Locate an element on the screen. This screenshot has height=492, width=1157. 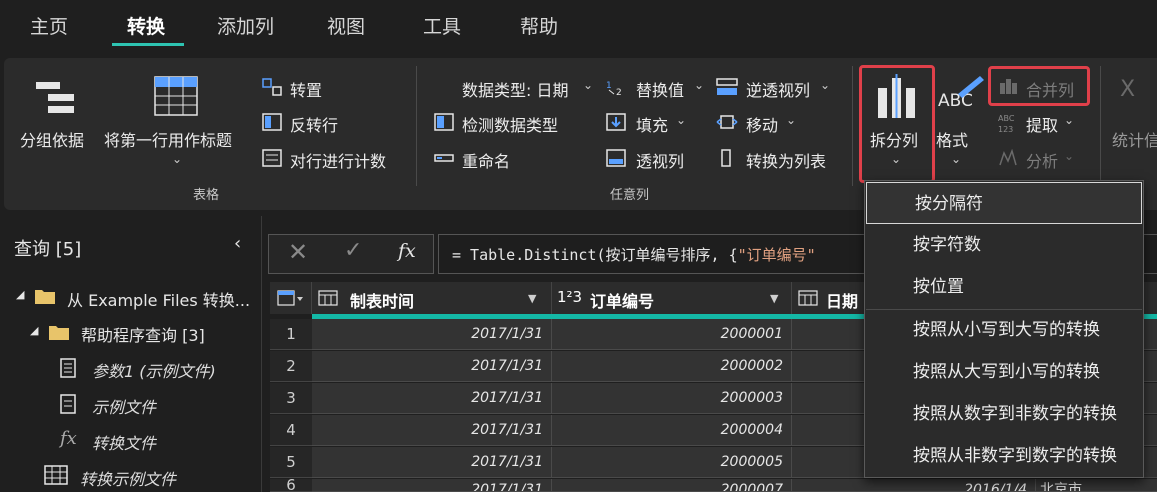
parse-button: 分析 is located at coordinates (1042, 160).